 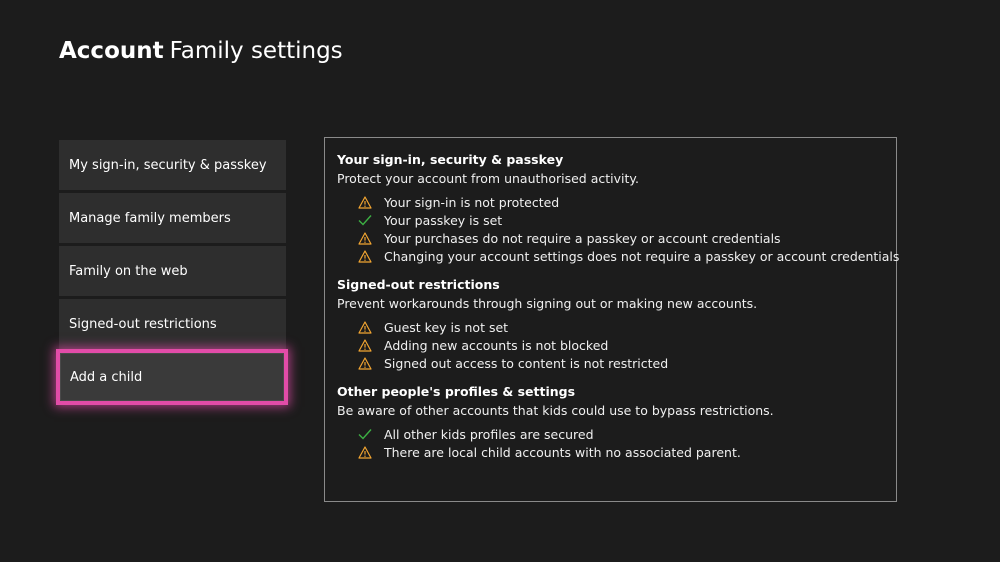 I want to click on page-title-subsection: Family settings, so click(x=256, y=51).